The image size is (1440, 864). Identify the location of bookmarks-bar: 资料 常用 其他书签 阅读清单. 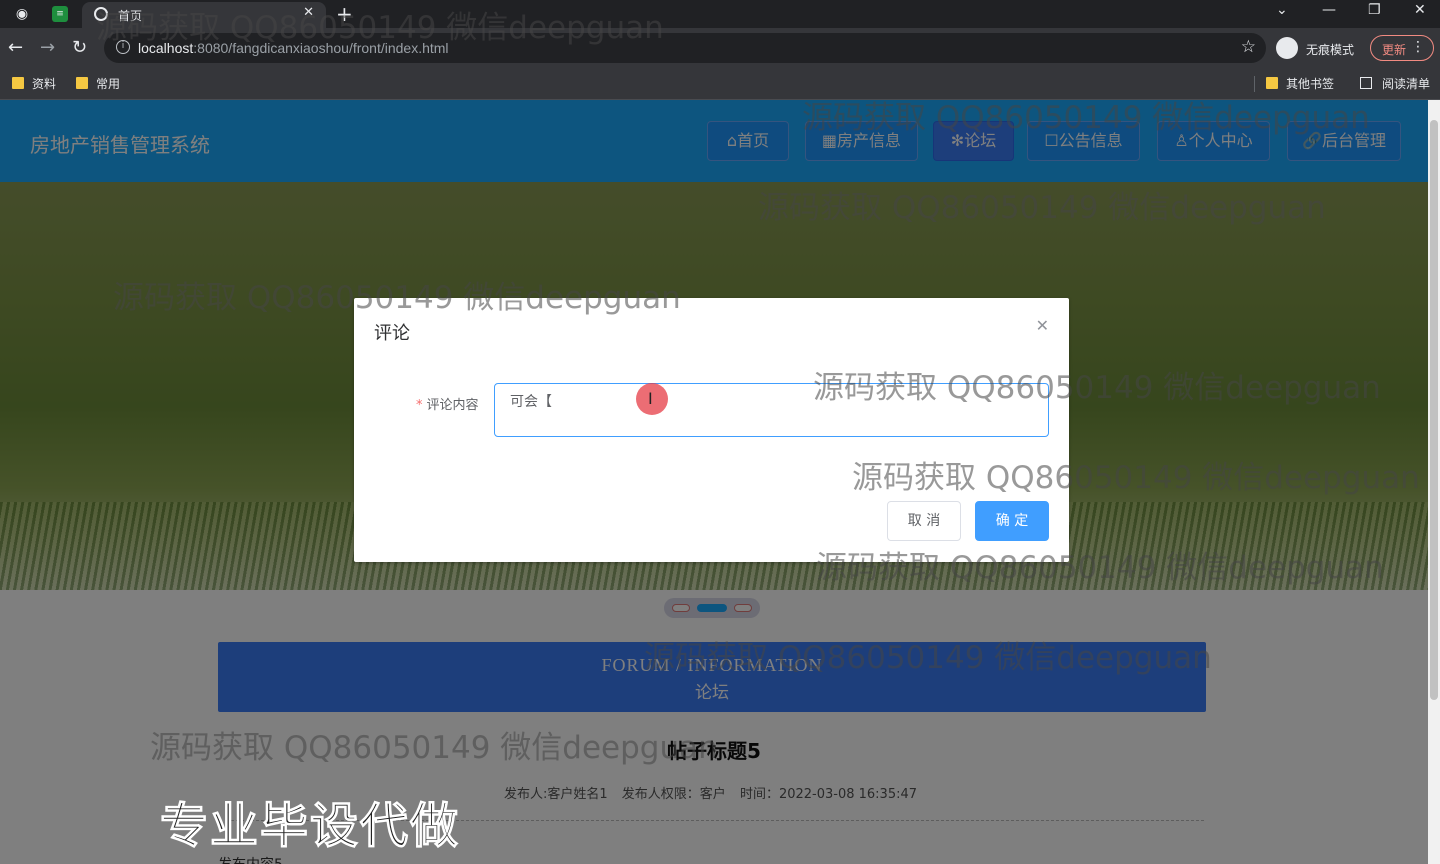
(720, 84).